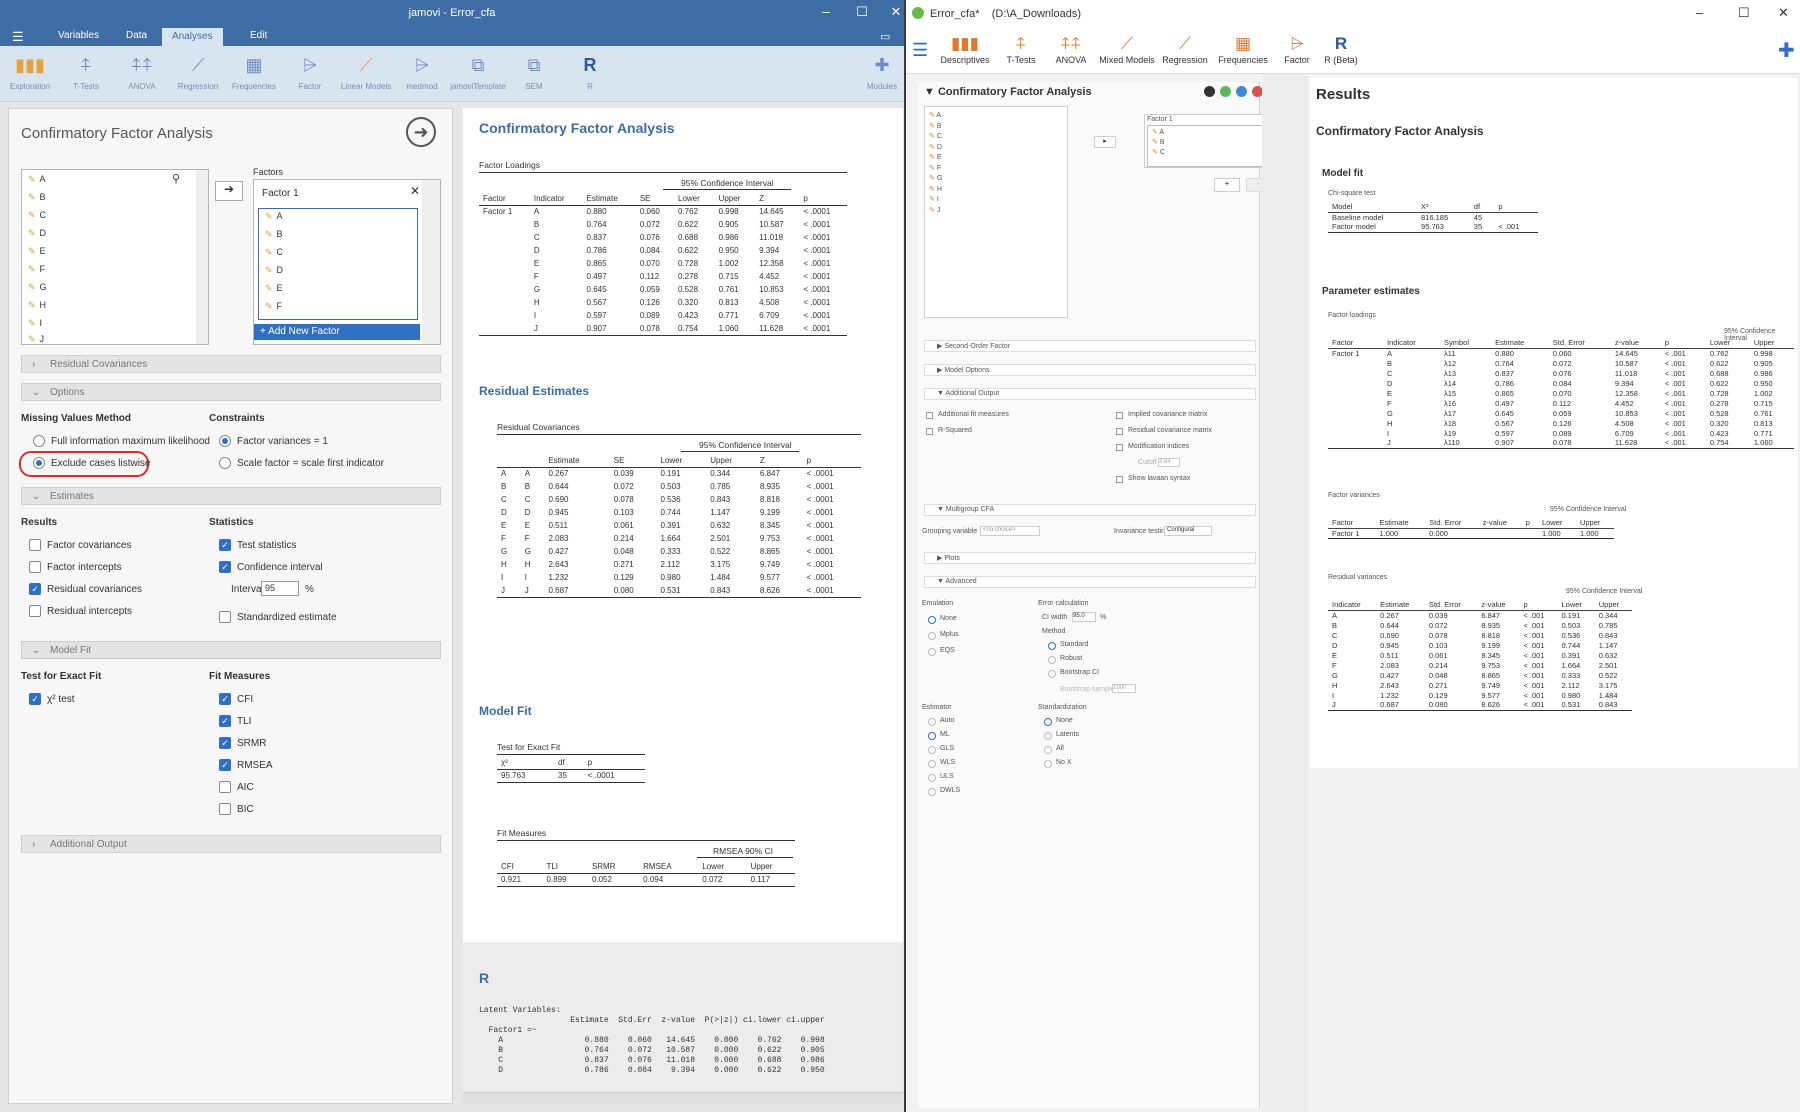 This screenshot has width=1800, height=1112. Describe the element at coordinates (1241, 91) in the screenshot. I see `info-icon` at that location.